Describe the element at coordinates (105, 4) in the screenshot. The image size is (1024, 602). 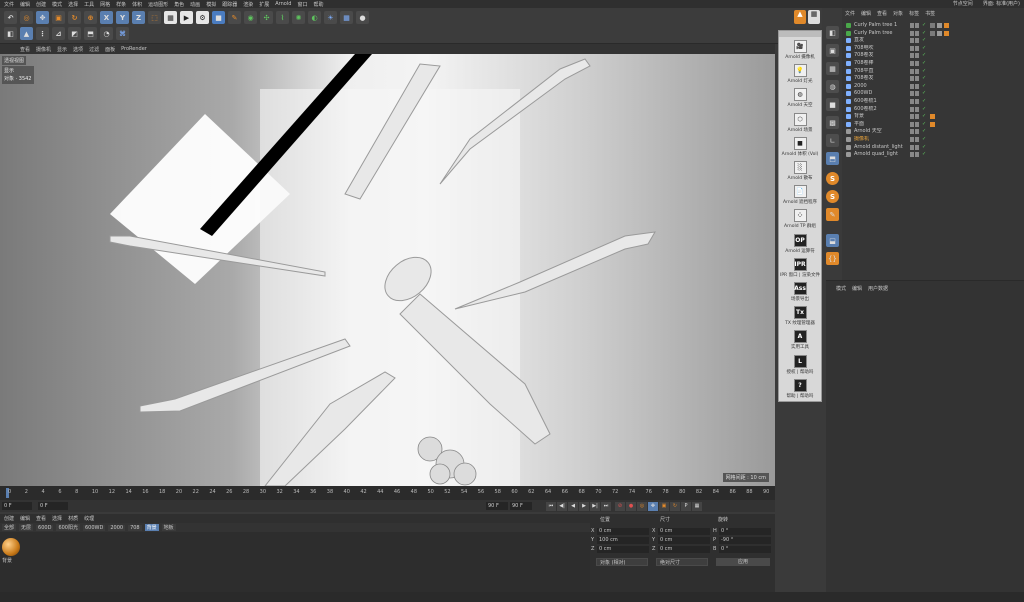
I see `menu-item: 网格` at that location.